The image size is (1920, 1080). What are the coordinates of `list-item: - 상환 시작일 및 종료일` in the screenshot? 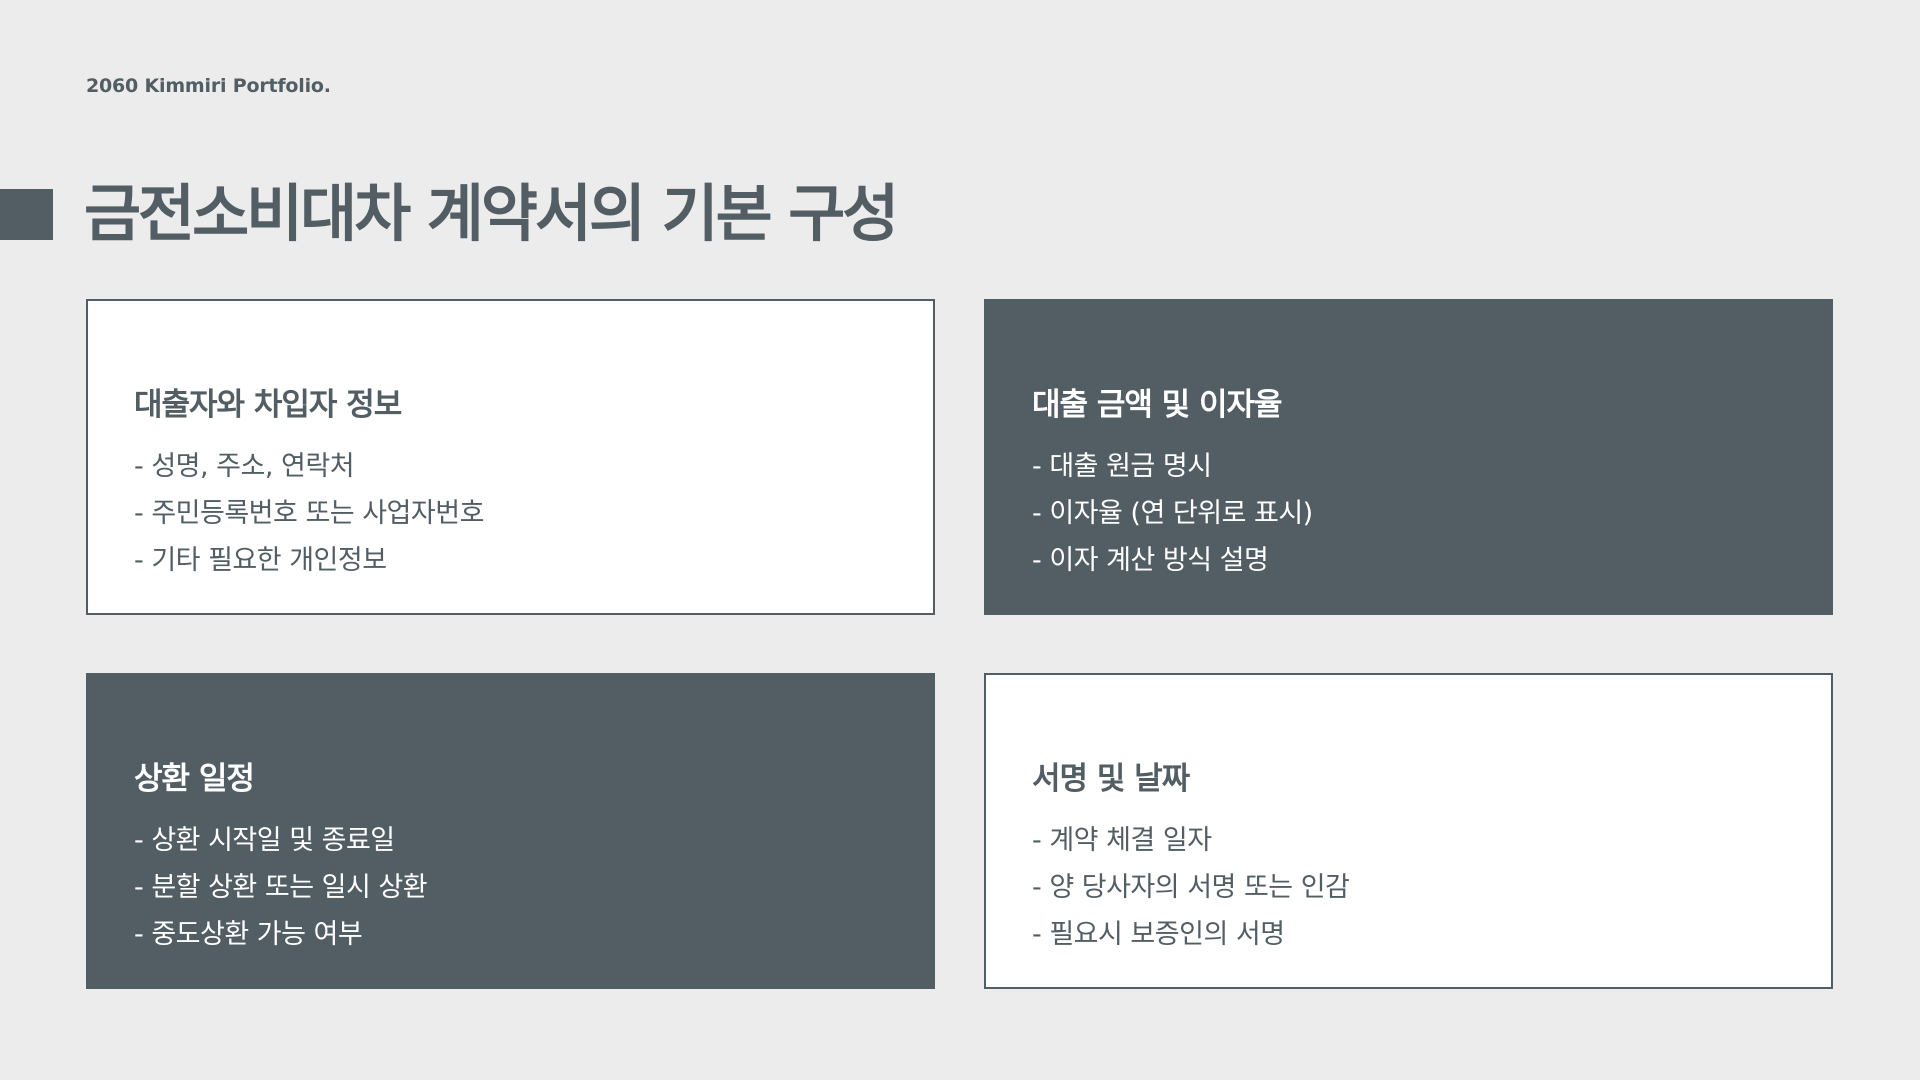 It's located at (264, 840).